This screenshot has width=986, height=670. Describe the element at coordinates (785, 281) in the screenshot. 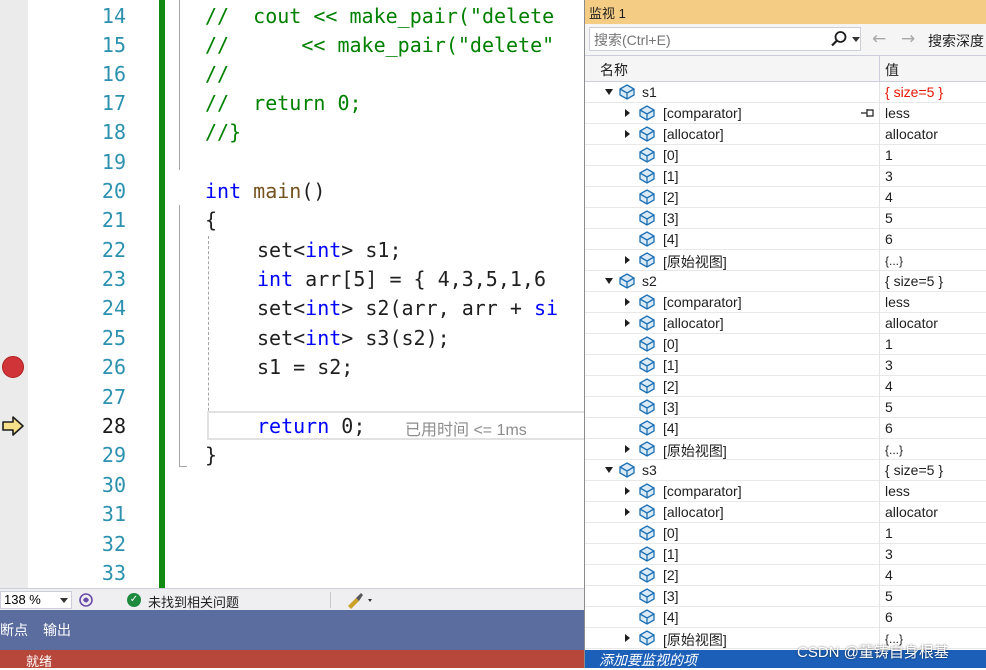

I see `watch-row-variable: s2 { size=5 }` at that location.